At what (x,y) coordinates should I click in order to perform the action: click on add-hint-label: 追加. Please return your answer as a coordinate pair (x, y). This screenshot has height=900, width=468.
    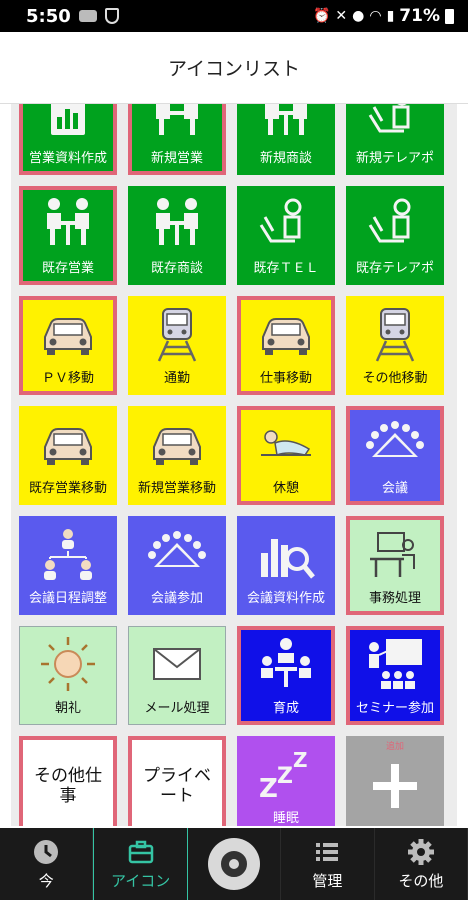
    Looking at the image, I should click on (394, 747).